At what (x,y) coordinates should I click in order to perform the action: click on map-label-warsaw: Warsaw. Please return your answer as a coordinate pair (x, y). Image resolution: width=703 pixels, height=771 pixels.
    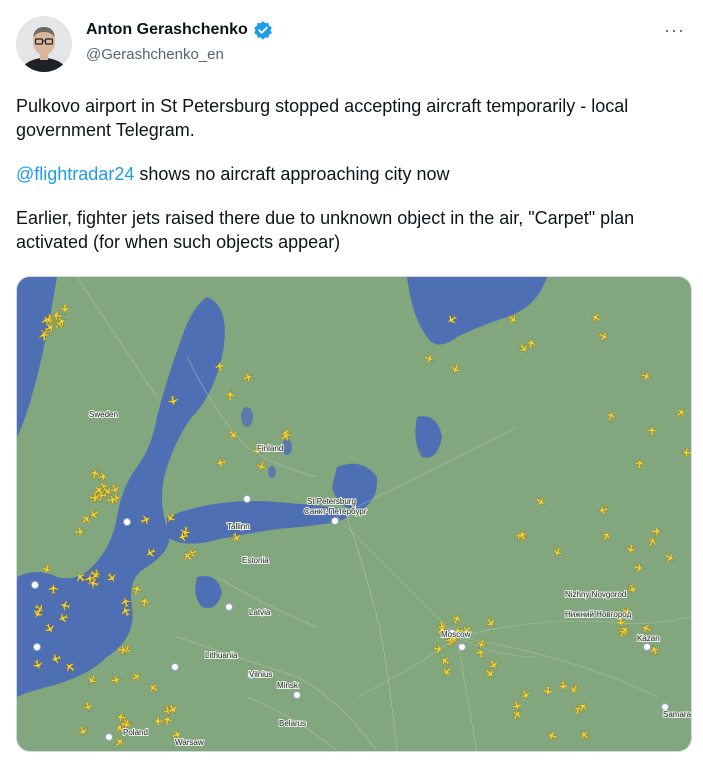
    Looking at the image, I should click on (189, 742).